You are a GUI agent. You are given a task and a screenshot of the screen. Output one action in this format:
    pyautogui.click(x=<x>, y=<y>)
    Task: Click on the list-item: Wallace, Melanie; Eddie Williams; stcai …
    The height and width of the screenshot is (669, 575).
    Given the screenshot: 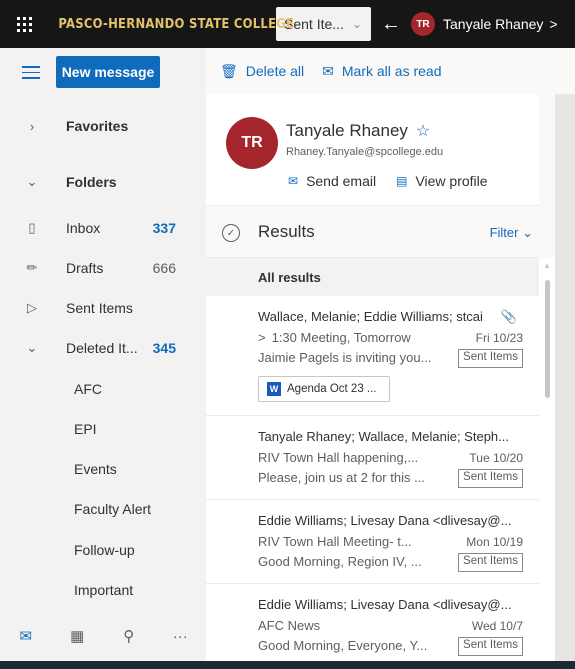 What is the action you would take?
    pyautogui.click(x=372, y=356)
    